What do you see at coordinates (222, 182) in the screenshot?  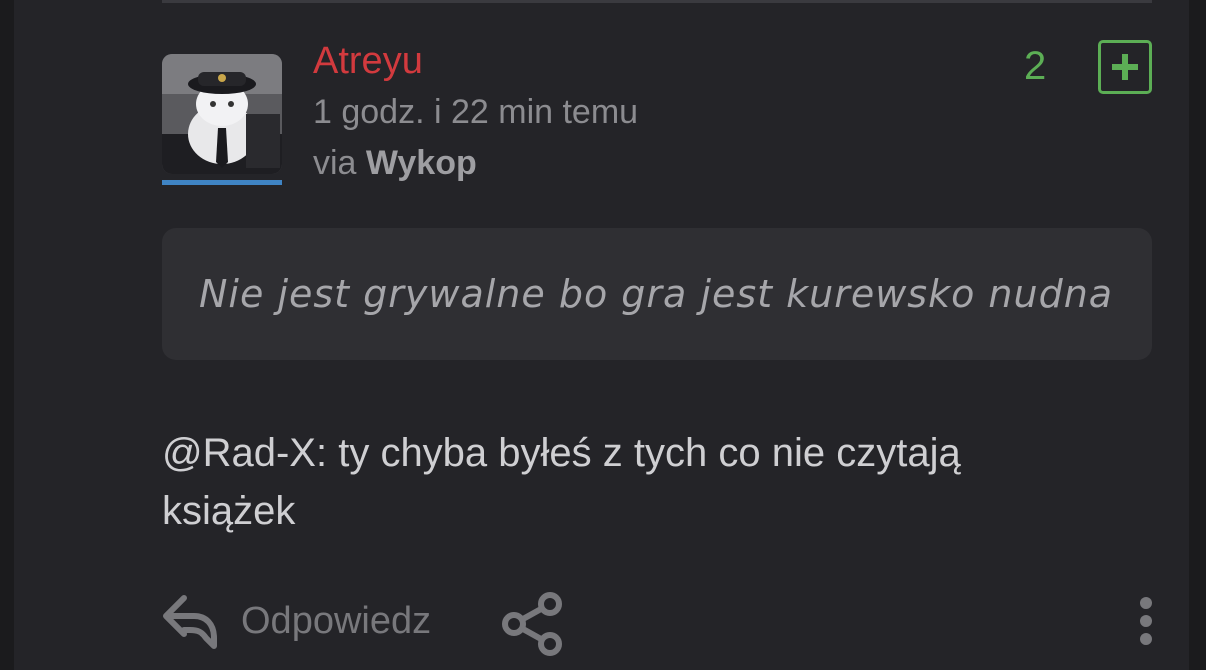 I see `avatar-status-bar` at bounding box center [222, 182].